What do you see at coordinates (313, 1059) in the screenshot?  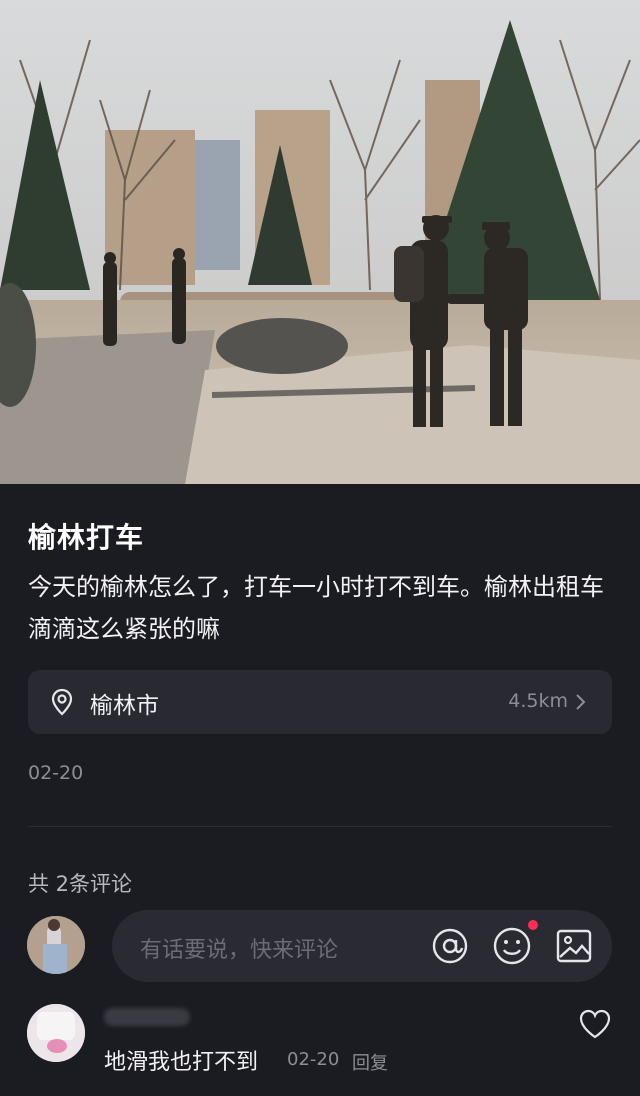 I see `comment-date: 02-20` at bounding box center [313, 1059].